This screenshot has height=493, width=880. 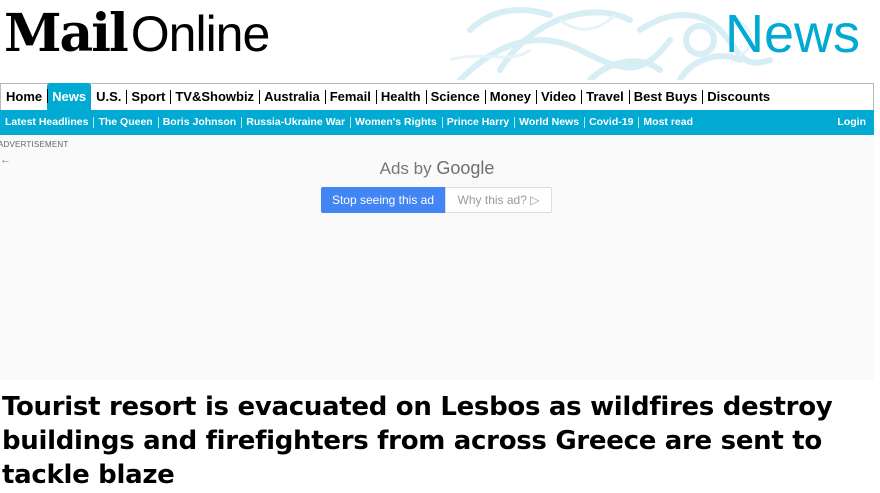 What do you see at coordinates (66, 33) in the screenshot?
I see `logo-mail: Mail` at bounding box center [66, 33].